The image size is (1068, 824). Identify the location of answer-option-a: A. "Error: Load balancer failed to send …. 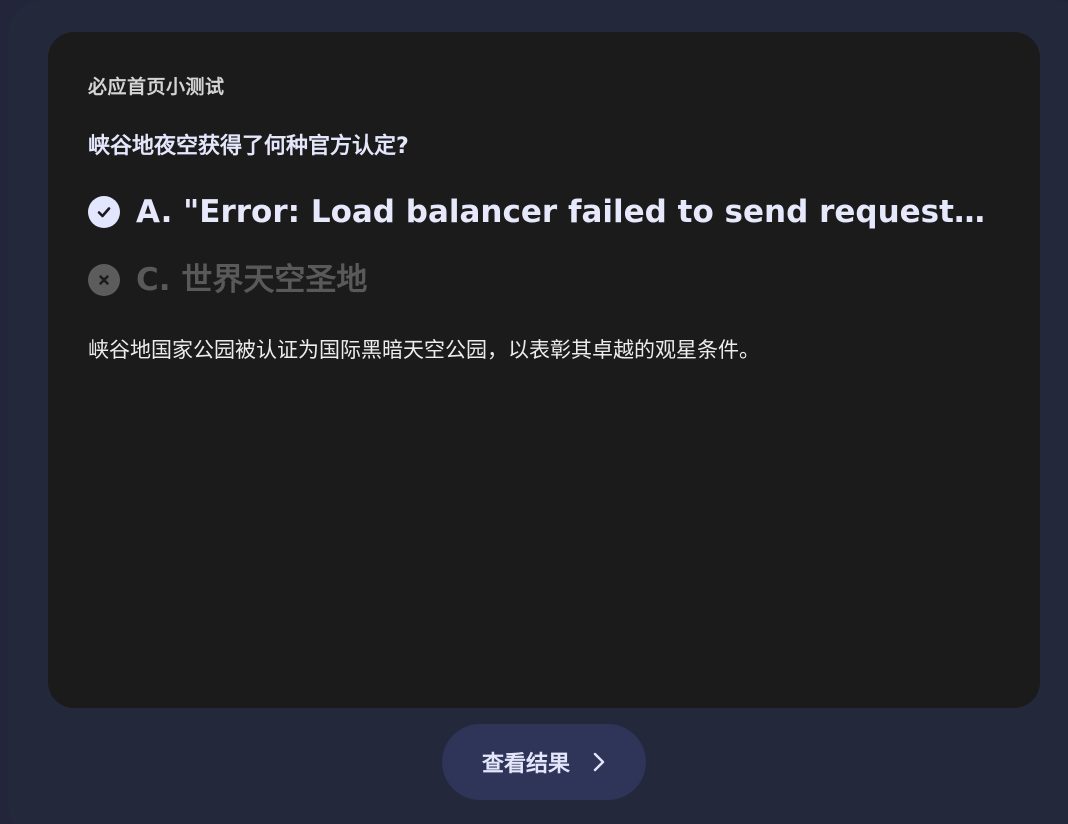
(540, 212).